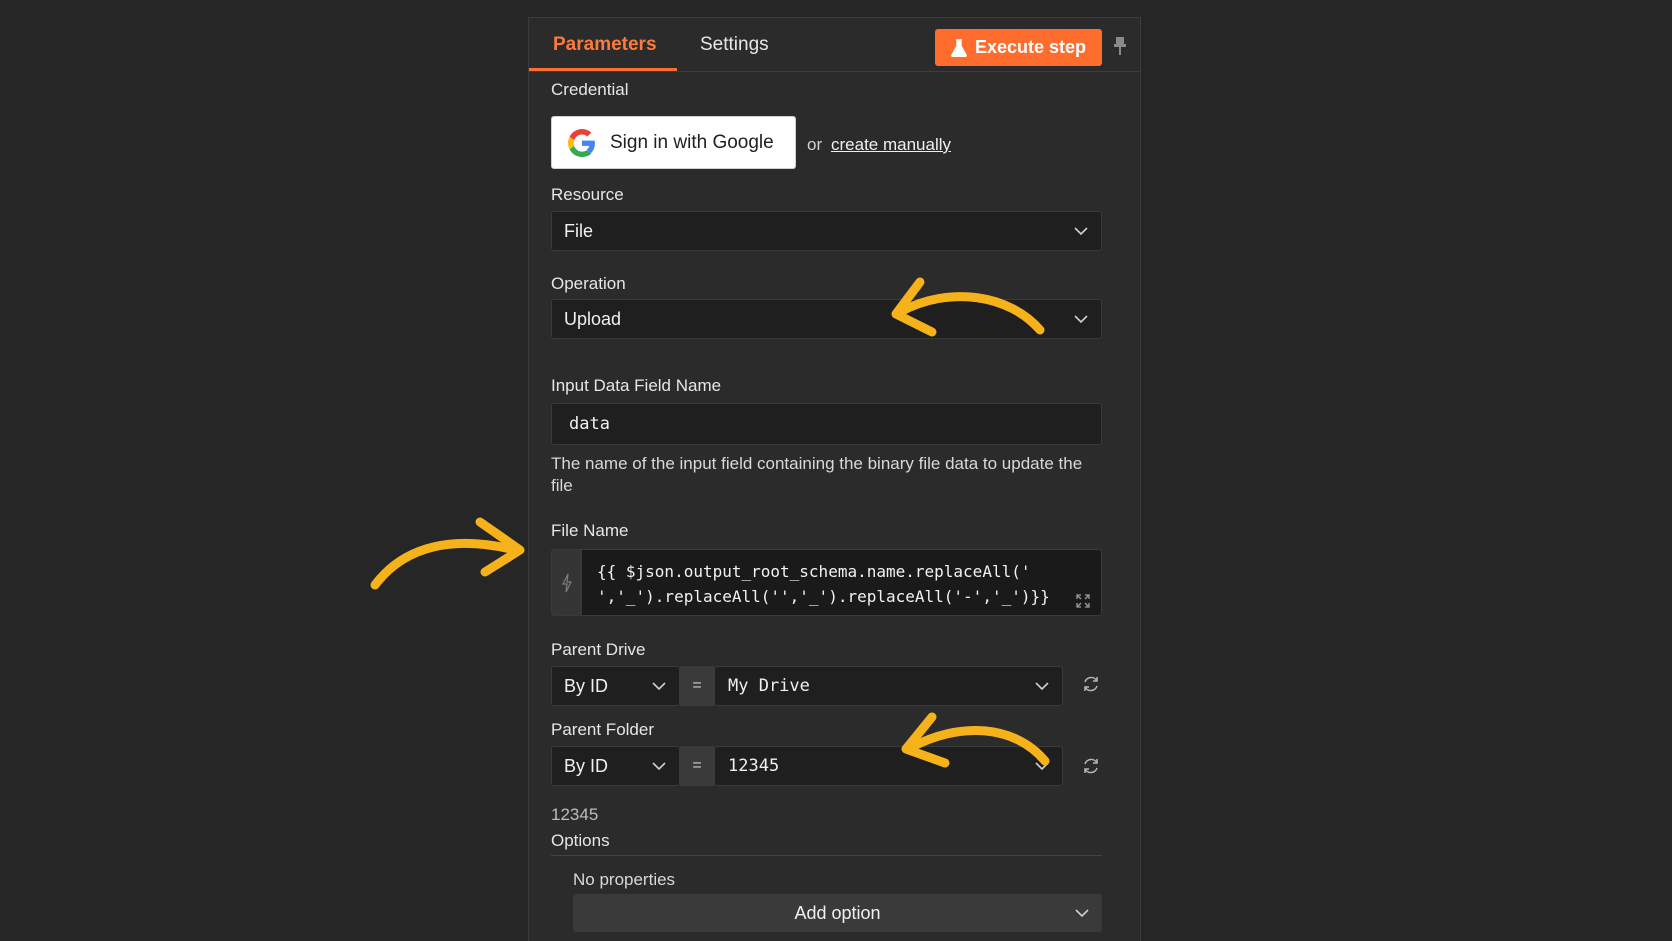 The image size is (1672, 941). I want to click on create-manually-link: create manually, so click(891, 145).